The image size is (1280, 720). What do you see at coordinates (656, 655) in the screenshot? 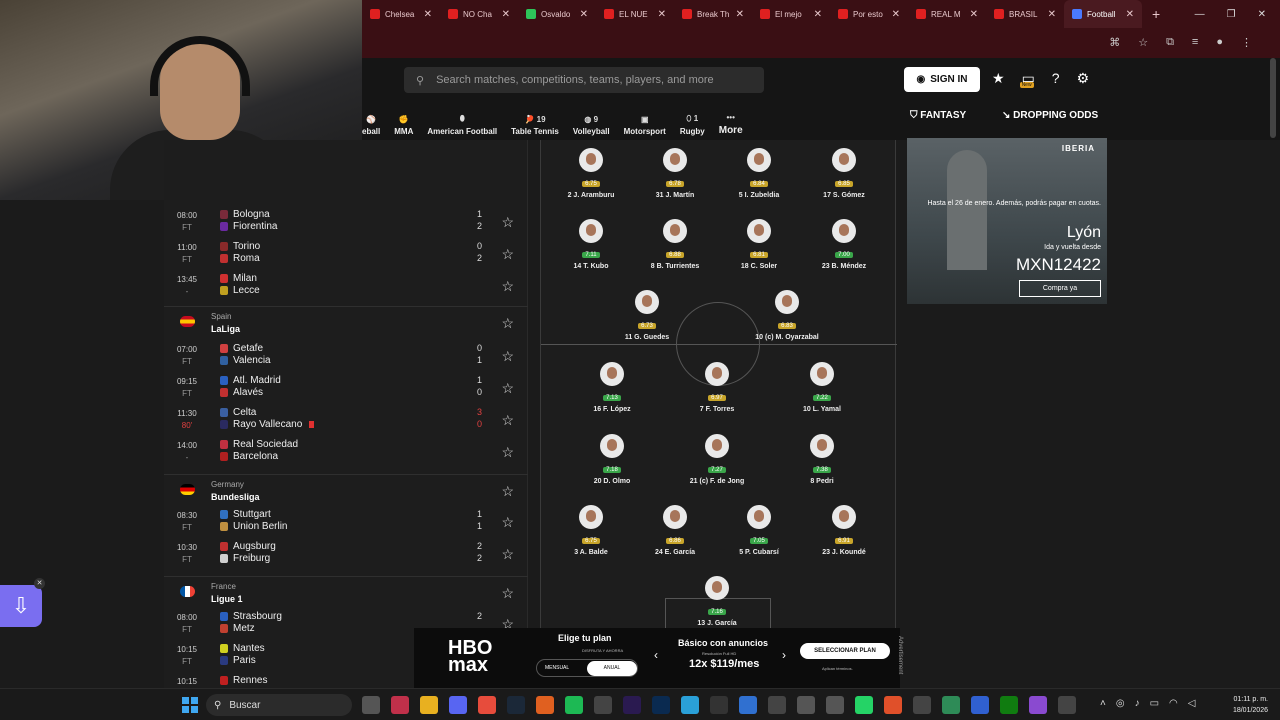
I see `chevron-left-icon: ‹` at bounding box center [656, 655].